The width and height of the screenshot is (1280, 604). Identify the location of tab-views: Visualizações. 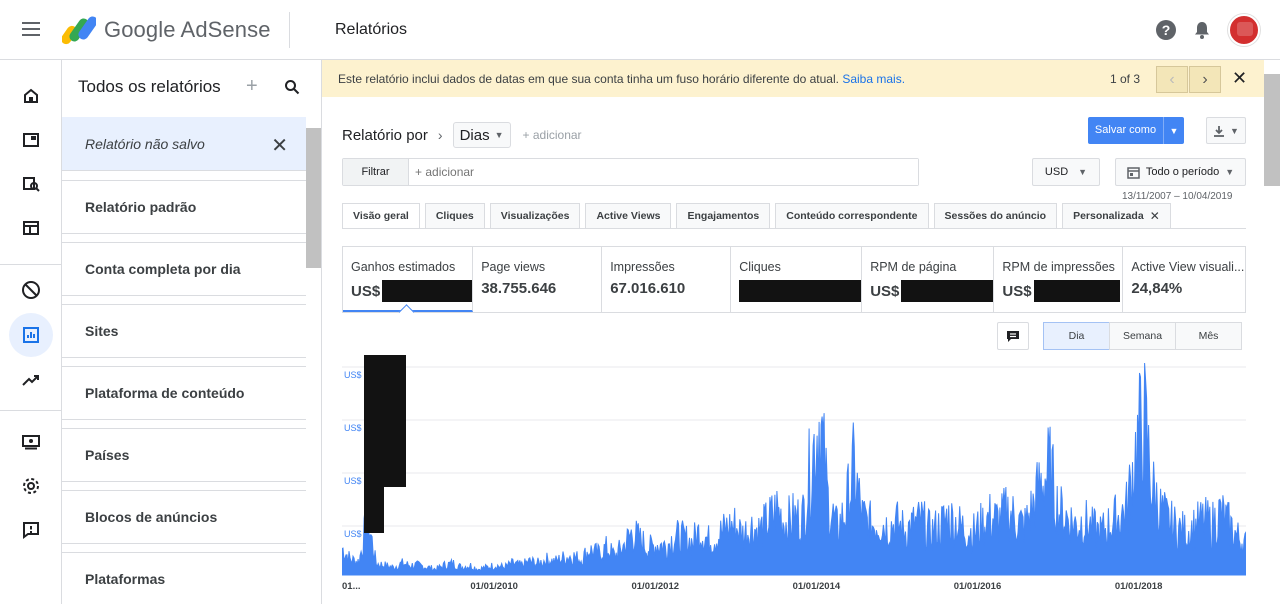
(535, 216).